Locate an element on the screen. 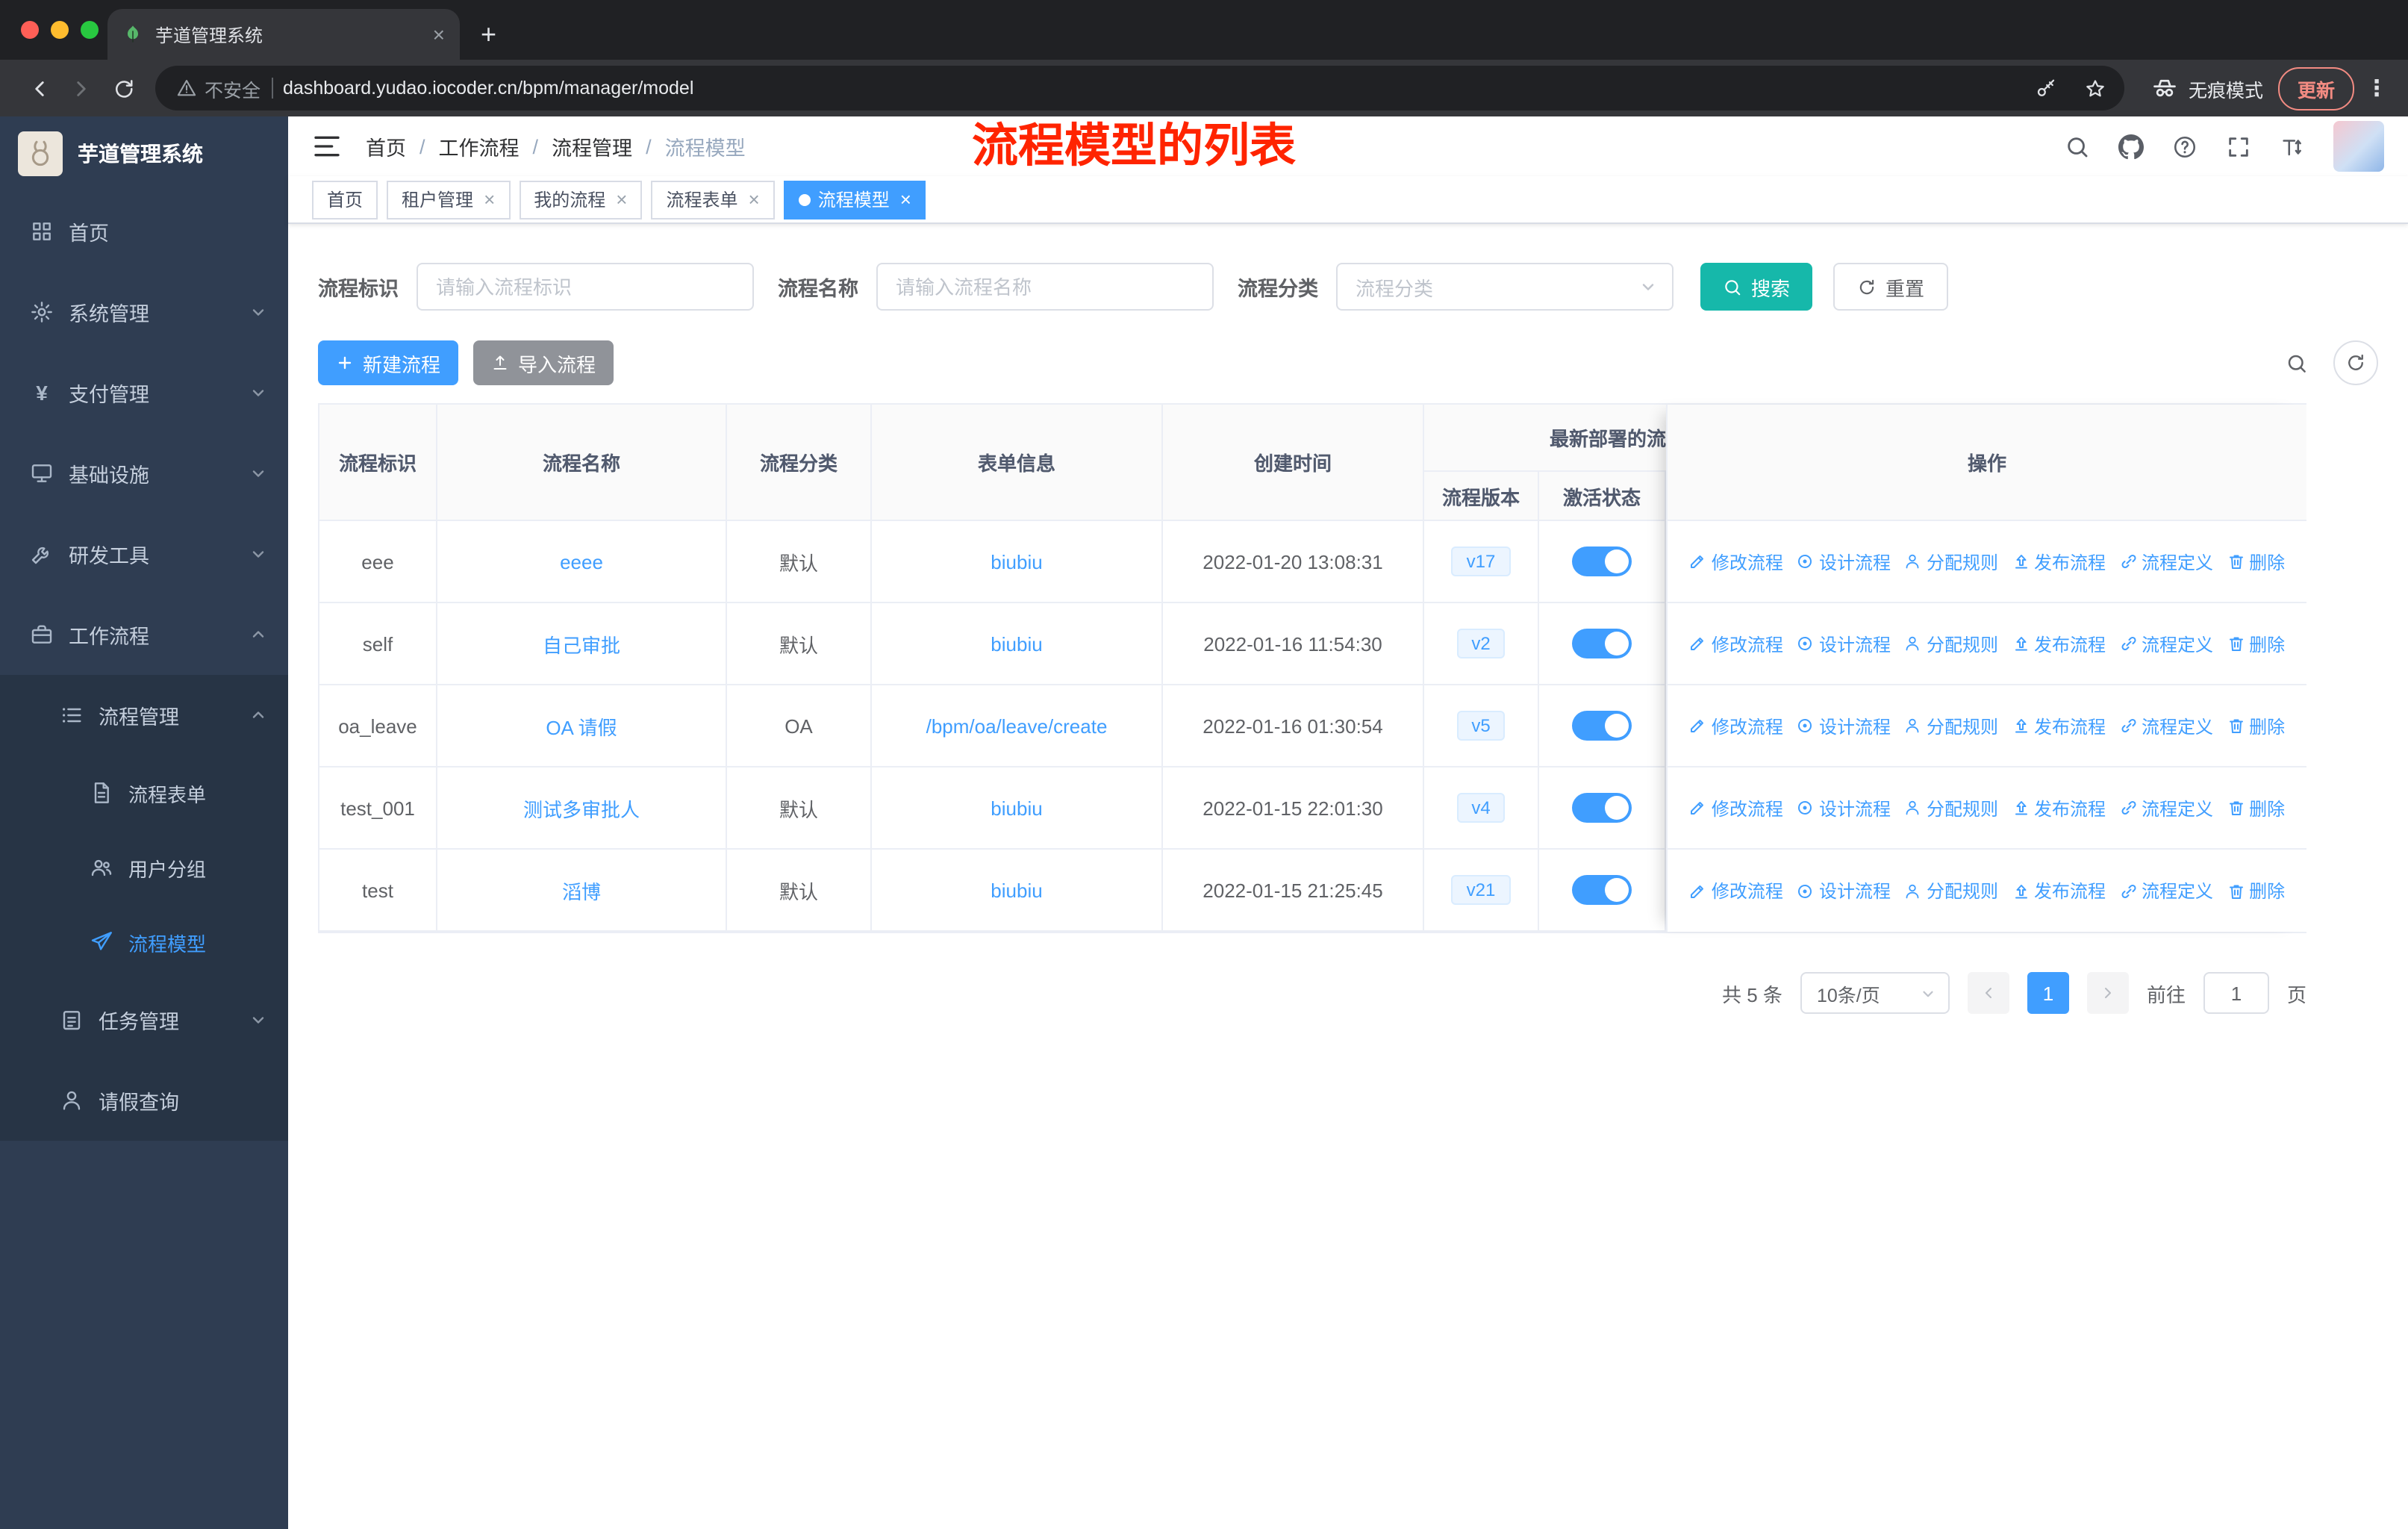 This screenshot has height=1529, width=2408. tag-home: 首页 is located at coordinates (345, 199).